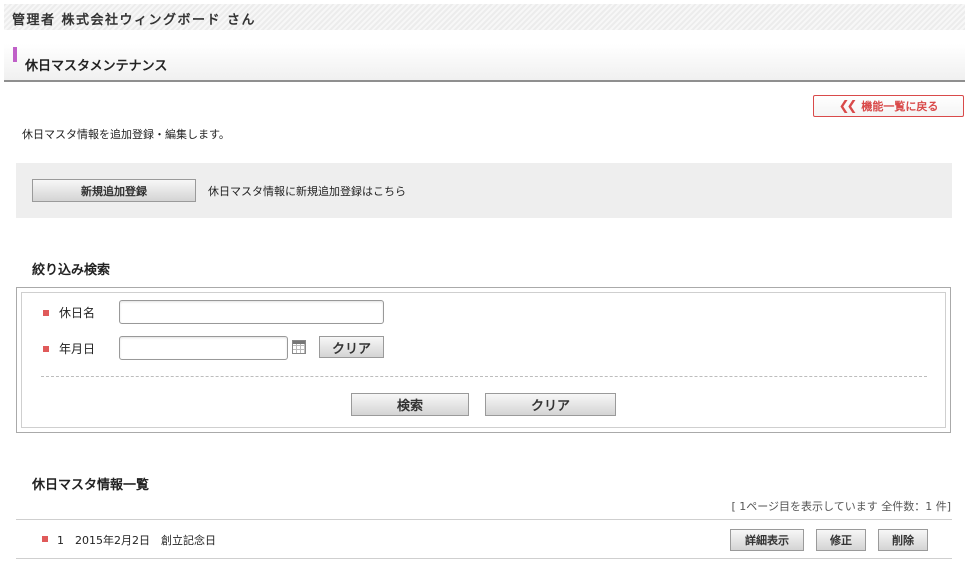 The height and width of the screenshot is (584, 969). I want to click on date-label: 年月日, so click(77, 349).